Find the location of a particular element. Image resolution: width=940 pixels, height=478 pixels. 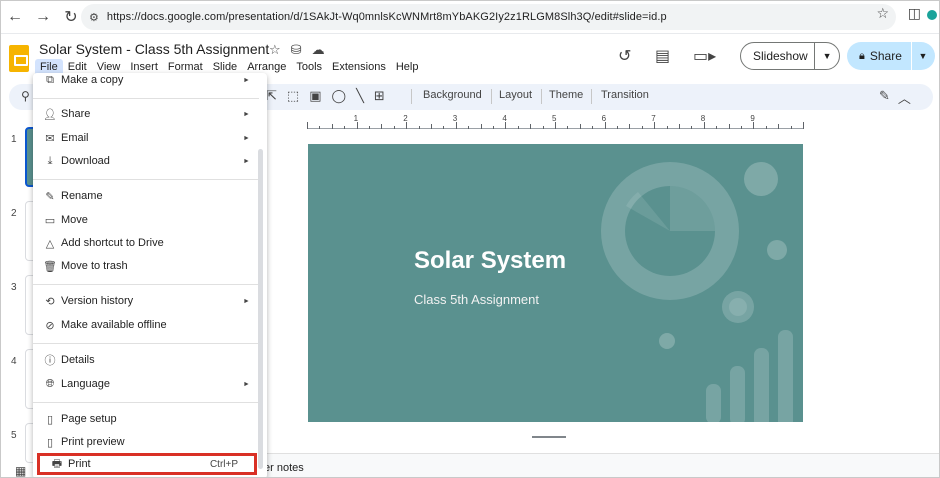

slides-logo is located at coordinates (19, 58).